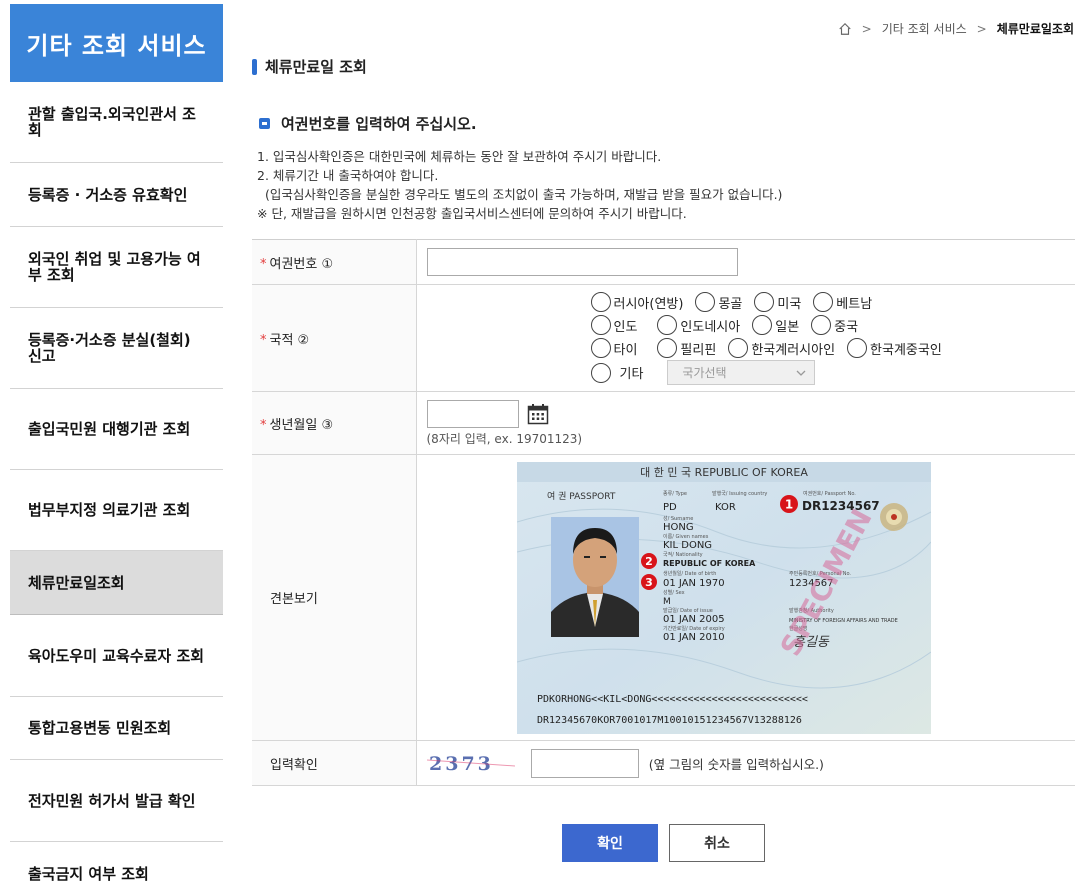  Describe the element at coordinates (610, 843) in the screenshot. I see `confirm-button: 확인` at that location.